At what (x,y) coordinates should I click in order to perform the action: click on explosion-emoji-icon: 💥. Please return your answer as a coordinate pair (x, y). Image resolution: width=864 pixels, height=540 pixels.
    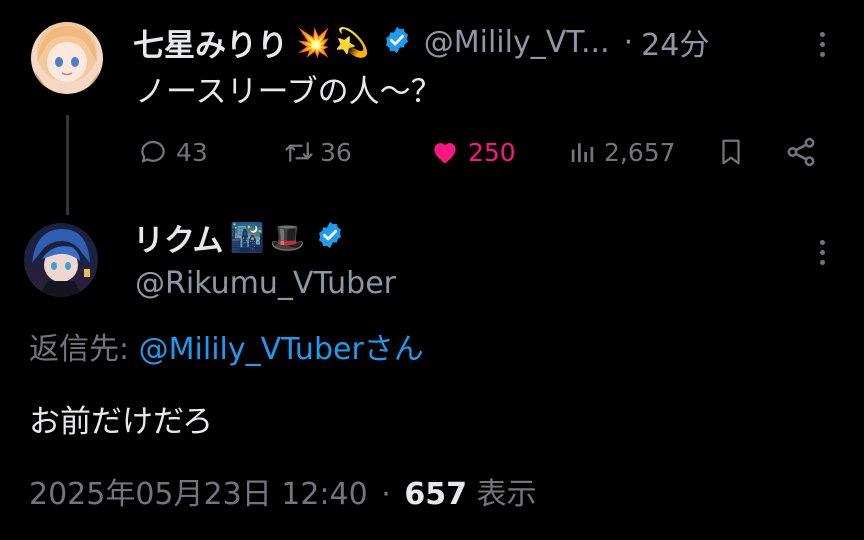
    Looking at the image, I should click on (313, 42).